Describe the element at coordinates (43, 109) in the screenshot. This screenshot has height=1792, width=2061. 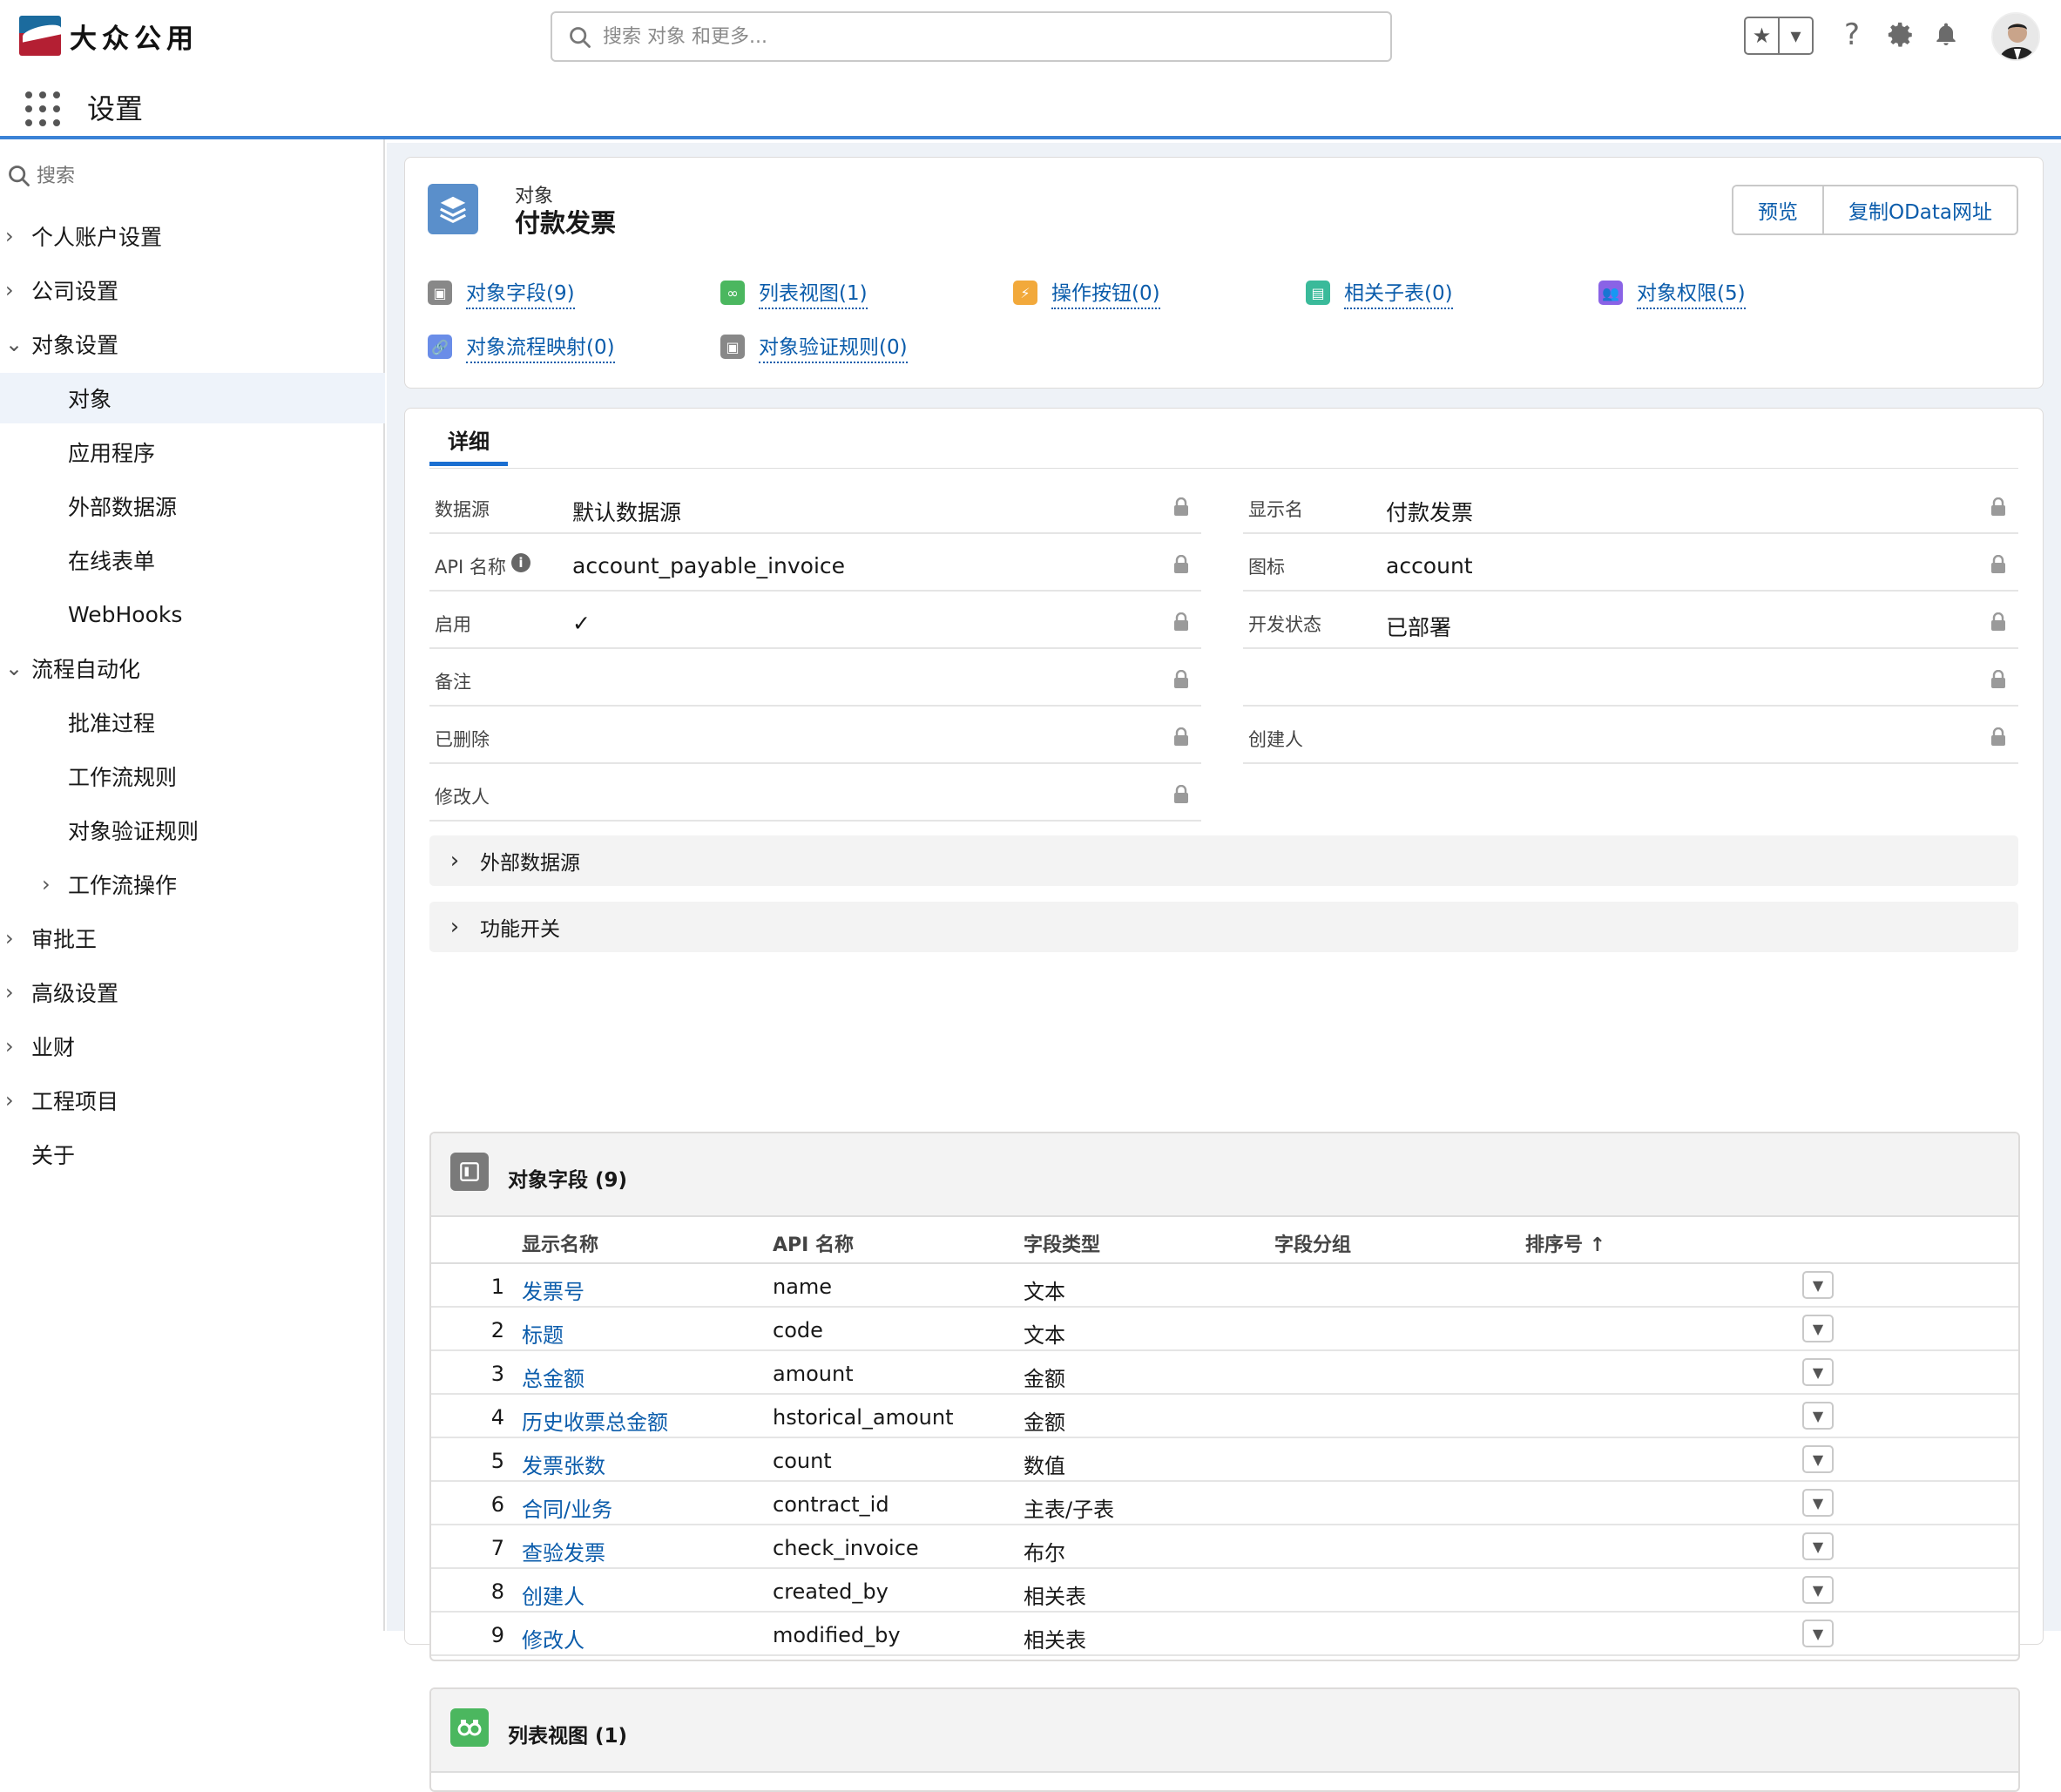
I see `app-launcher-icon` at that location.